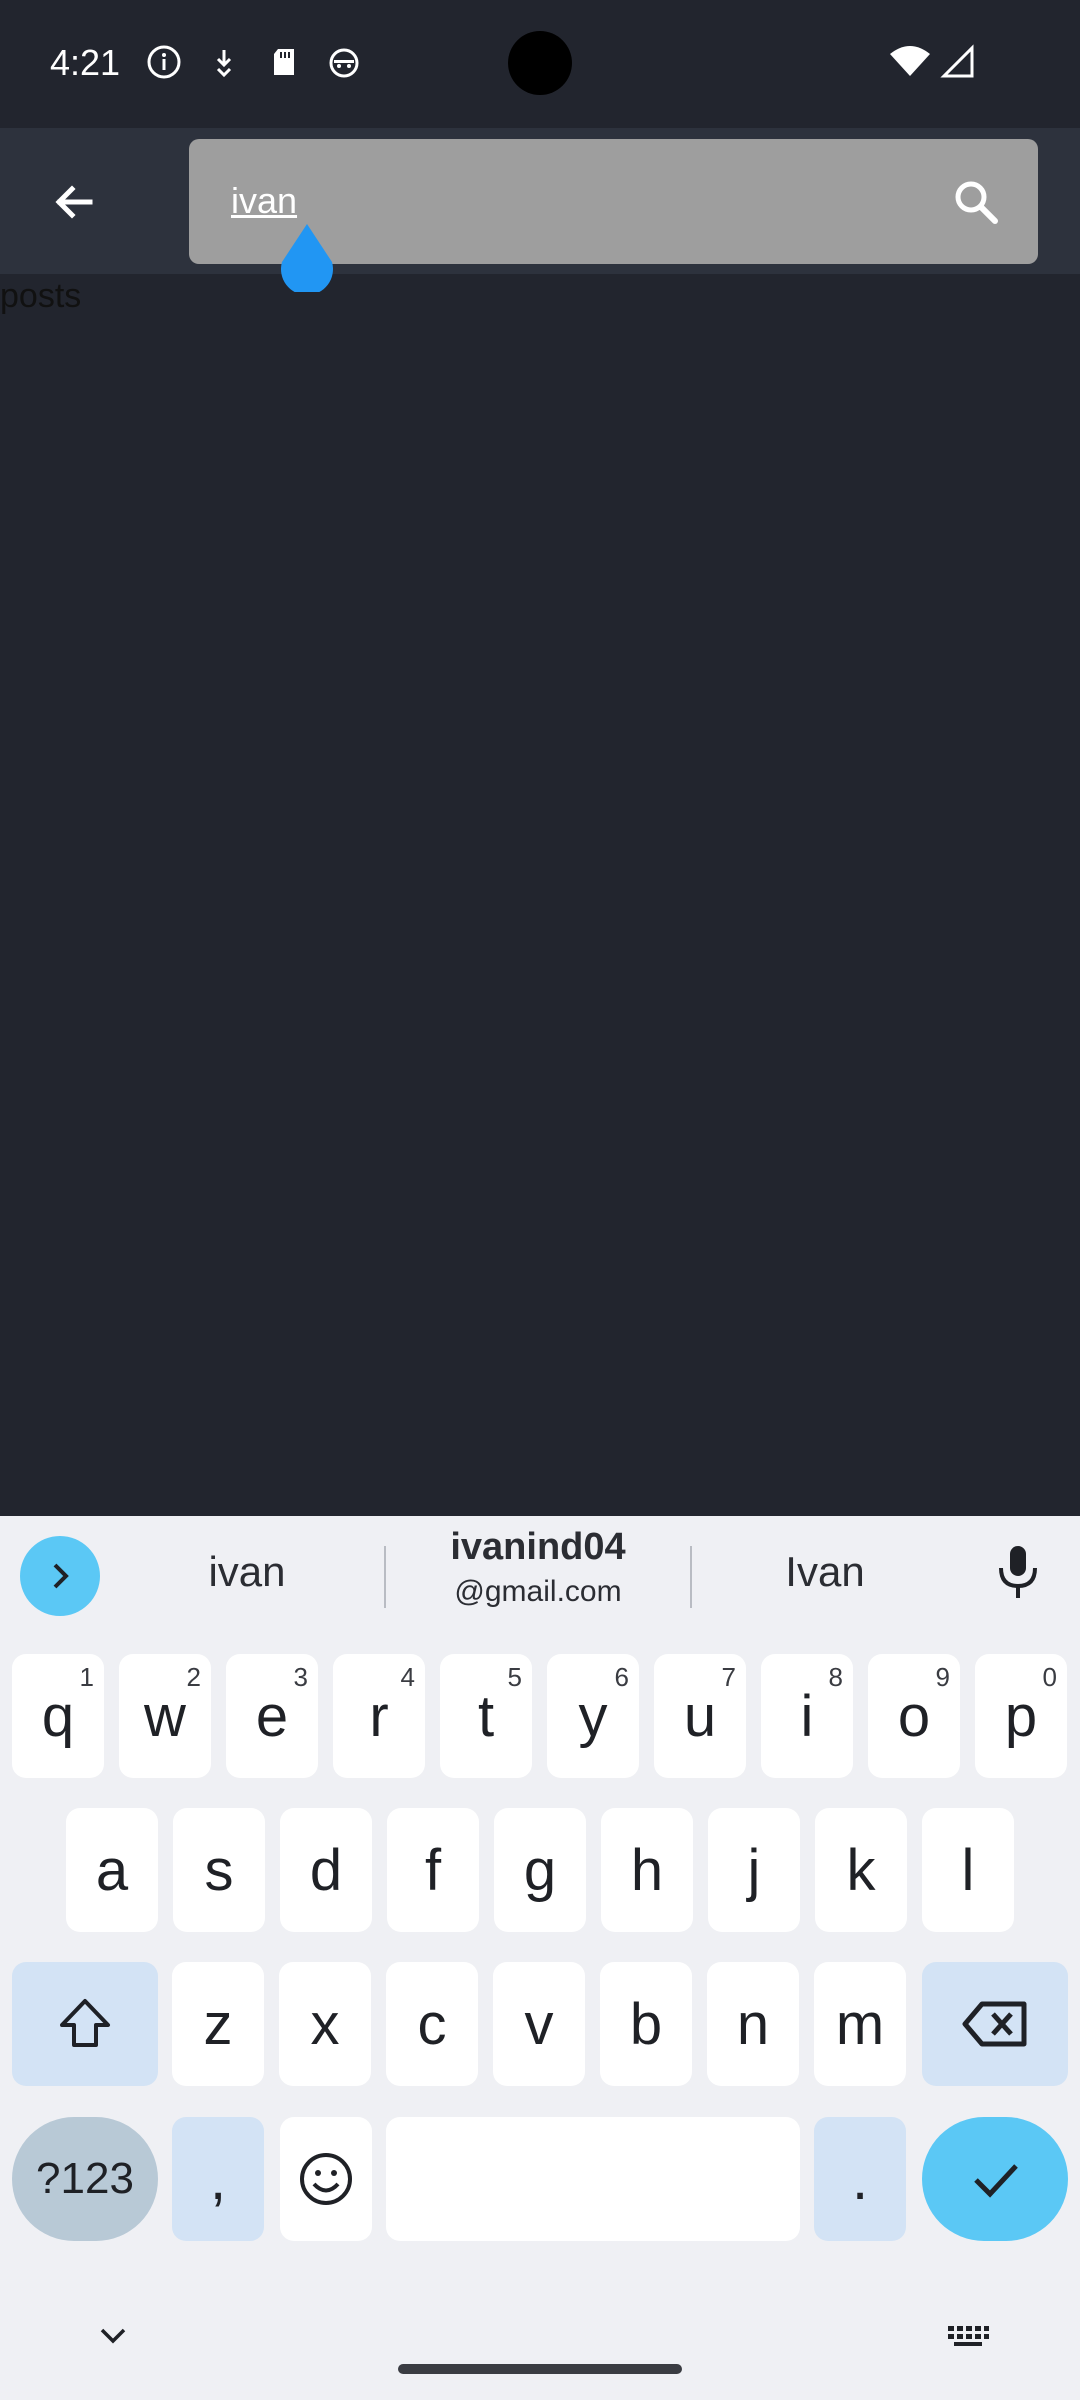 This screenshot has width=1080, height=2400. I want to click on download-notification-icon, so click(224, 62).